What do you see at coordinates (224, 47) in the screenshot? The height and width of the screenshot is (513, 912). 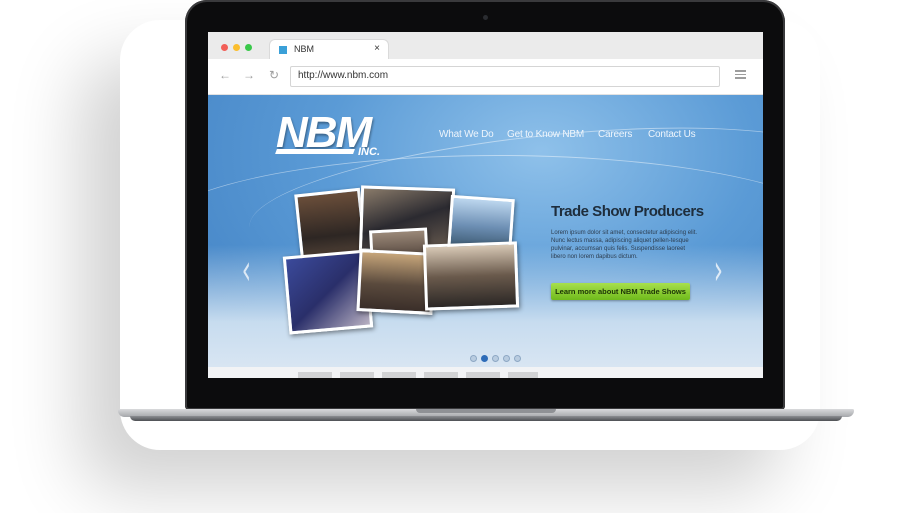 I see `close-window-button` at bounding box center [224, 47].